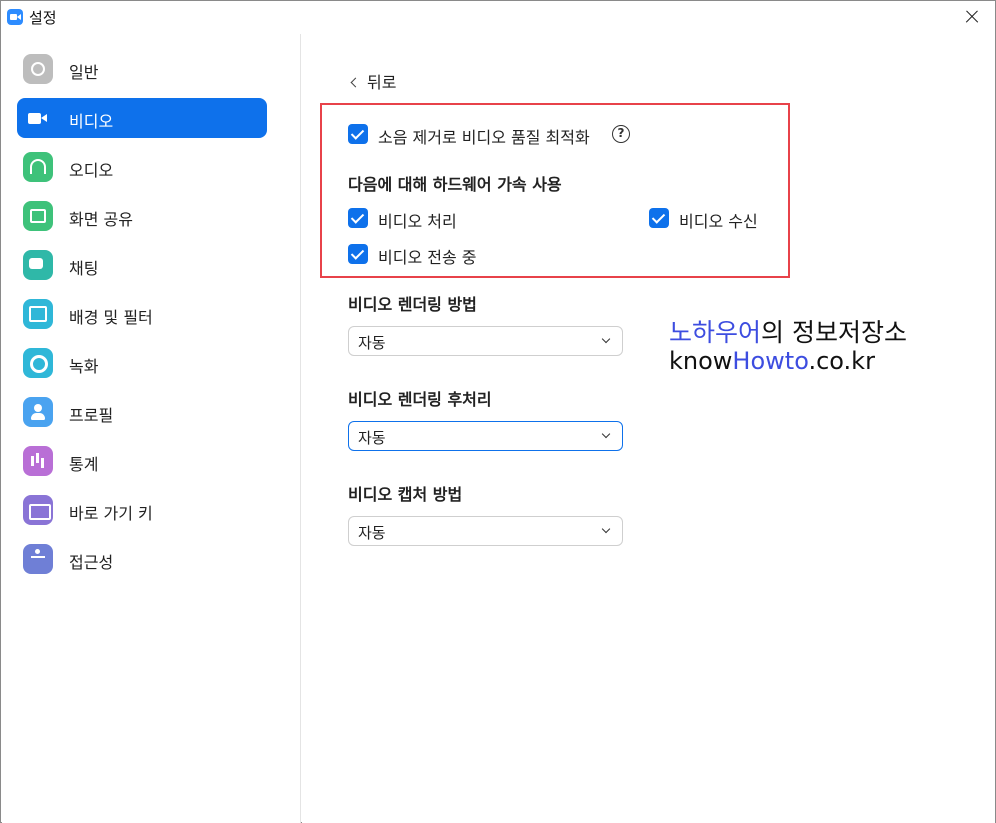 The width and height of the screenshot is (996, 823). I want to click on watermark-tagline: 의 정보저장소, so click(834, 332).